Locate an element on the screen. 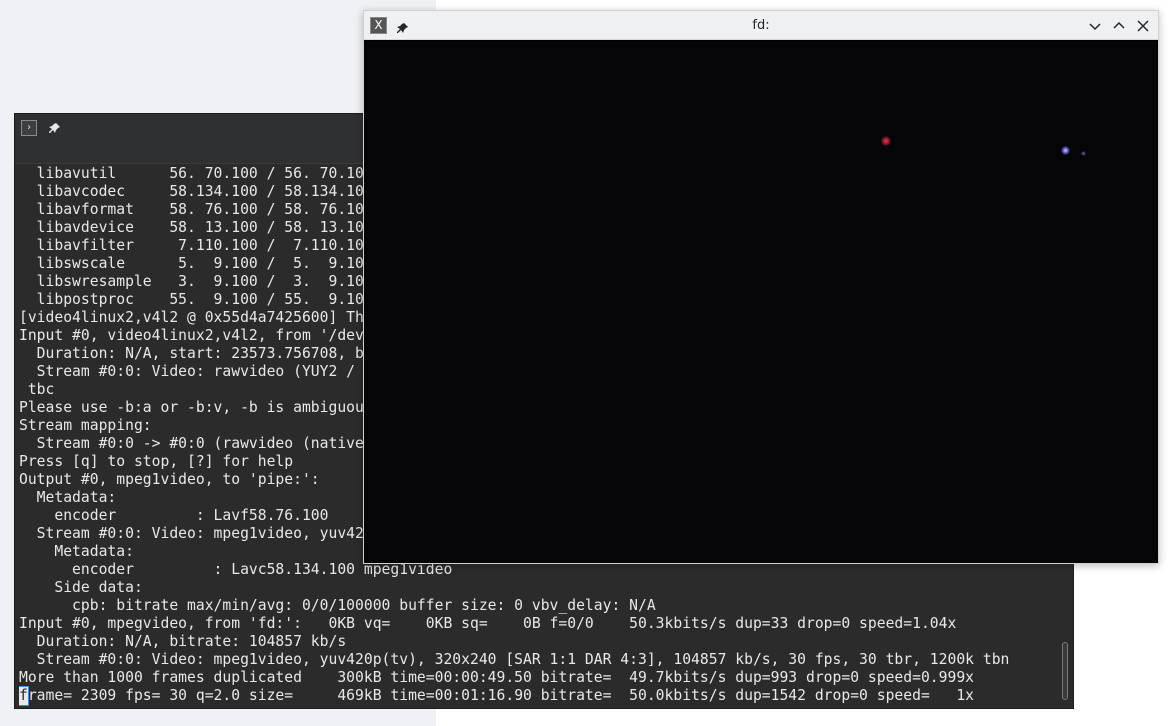  terminal-line: Duration: N/A, bitrate: 104857 kb/s is located at coordinates (183, 641).